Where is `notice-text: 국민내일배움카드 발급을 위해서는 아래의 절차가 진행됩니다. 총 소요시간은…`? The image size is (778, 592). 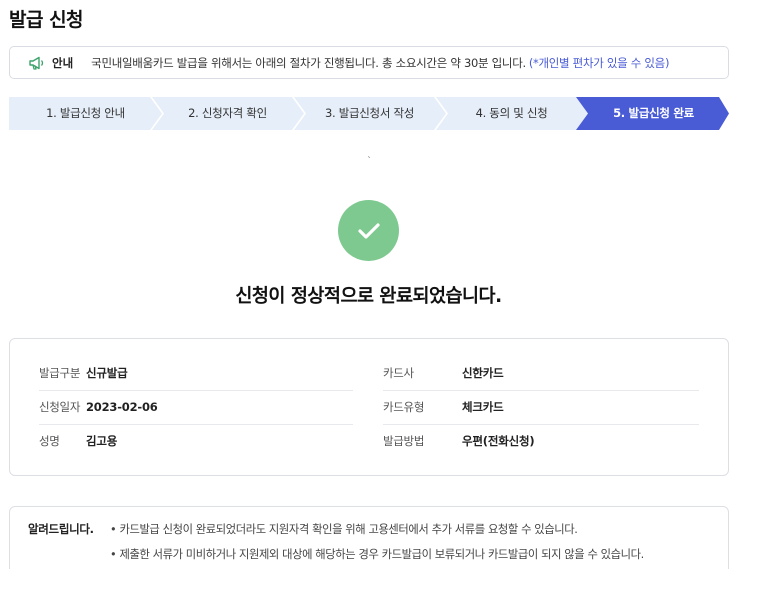 notice-text: 국민내일배움카드 발급을 위해서는 아래의 절차가 진행됩니다. 총 소요시간은… is located at coordinates (308, 62).